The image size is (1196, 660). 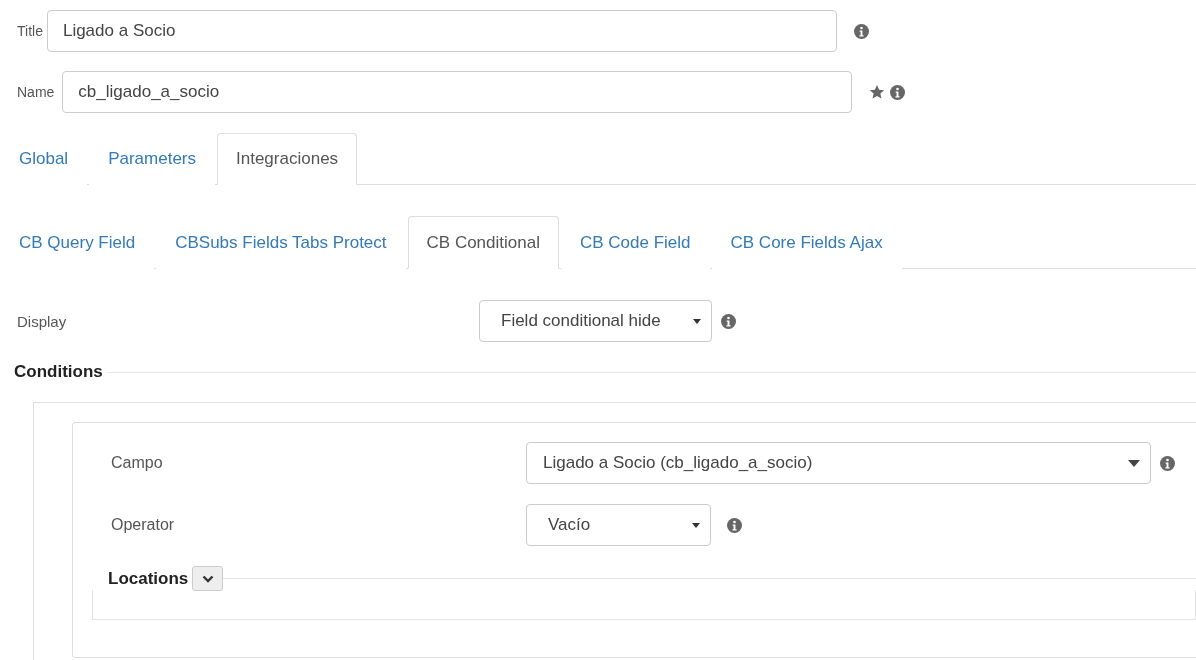 What do you see at coordinates (42, 321) in the screenshot?
I see `field-label: Display` at bounding box center [42, 321].